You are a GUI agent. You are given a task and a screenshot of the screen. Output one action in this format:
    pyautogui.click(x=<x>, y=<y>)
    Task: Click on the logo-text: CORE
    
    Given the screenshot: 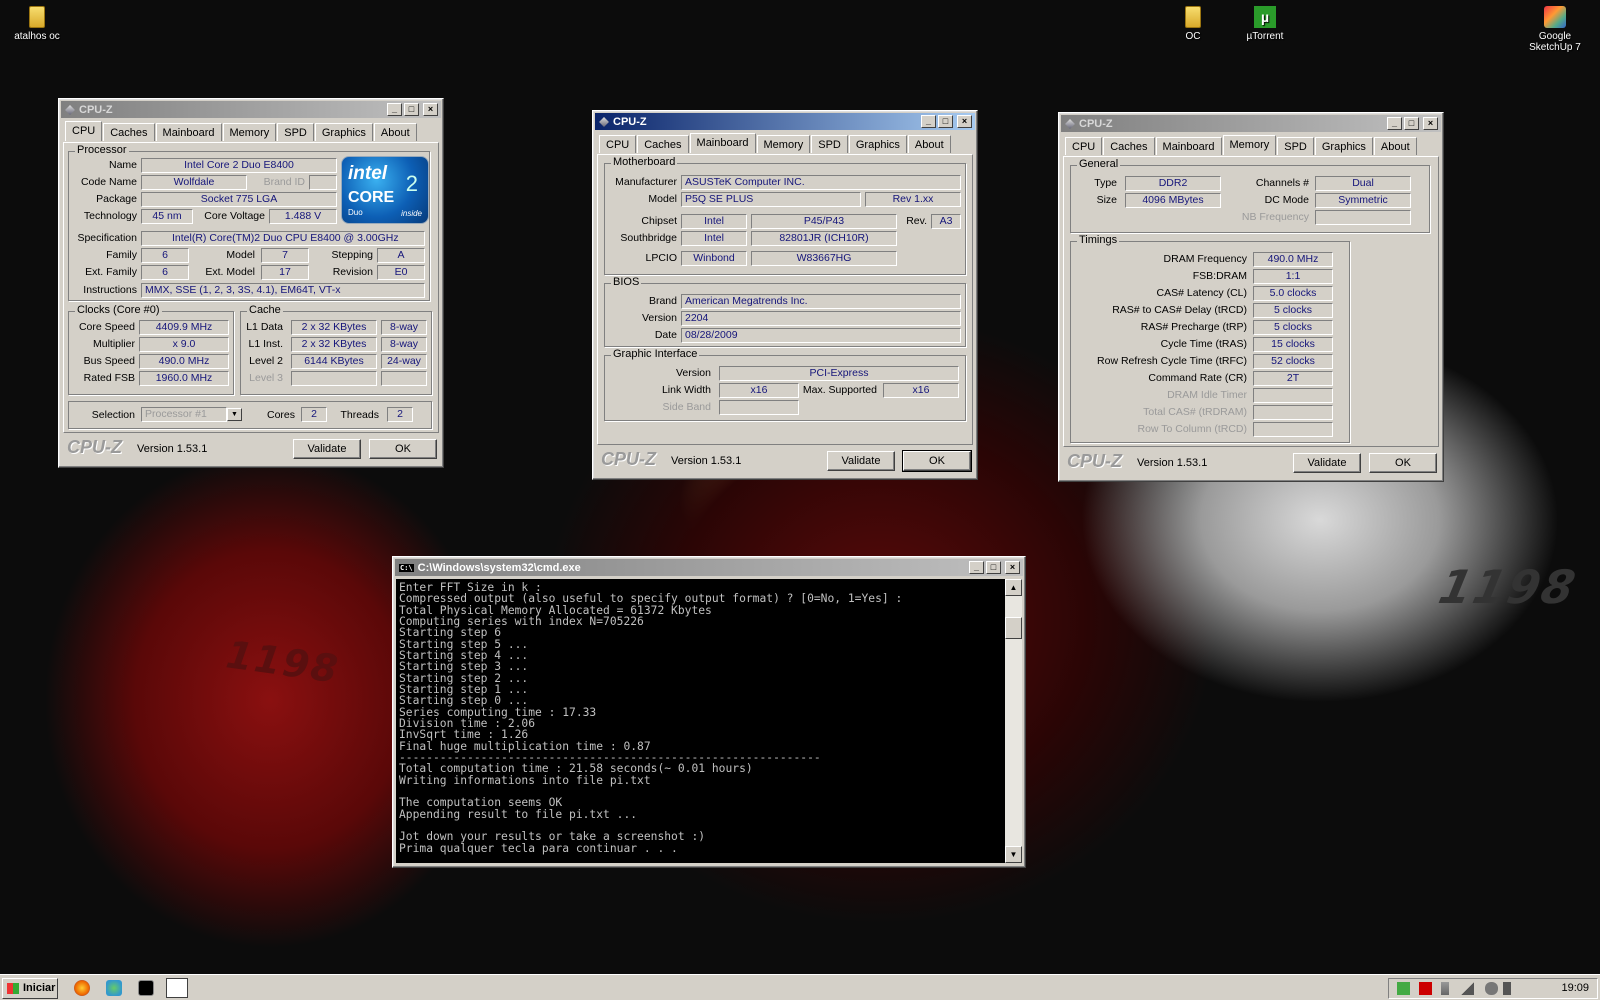 What is the action you would take?
    pyautogui.click(x=371, y=197)
    